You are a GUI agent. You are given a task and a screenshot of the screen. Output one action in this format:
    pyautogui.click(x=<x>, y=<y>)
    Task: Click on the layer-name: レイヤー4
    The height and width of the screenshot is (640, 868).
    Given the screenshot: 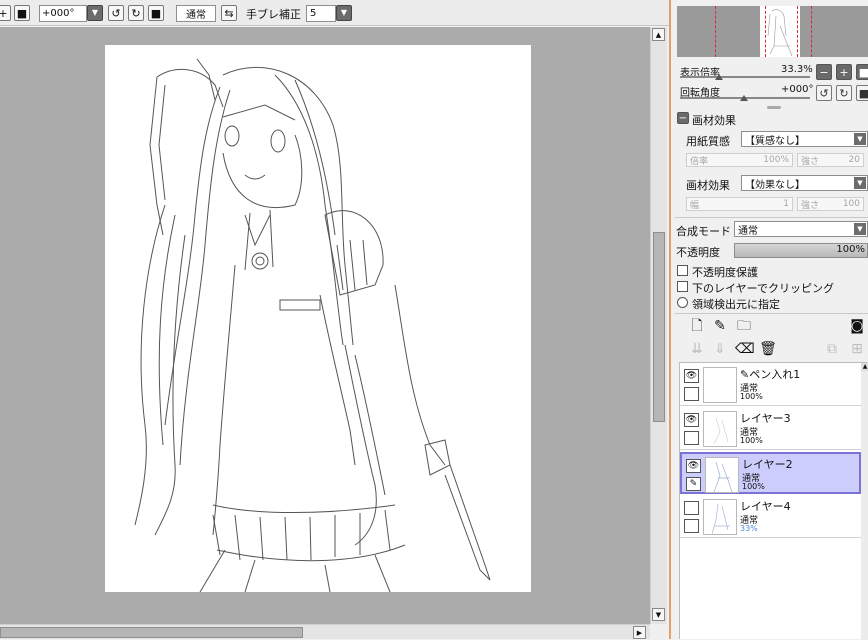 What is the action you would take?
    pyautogui.click(x=765, y=506)
    